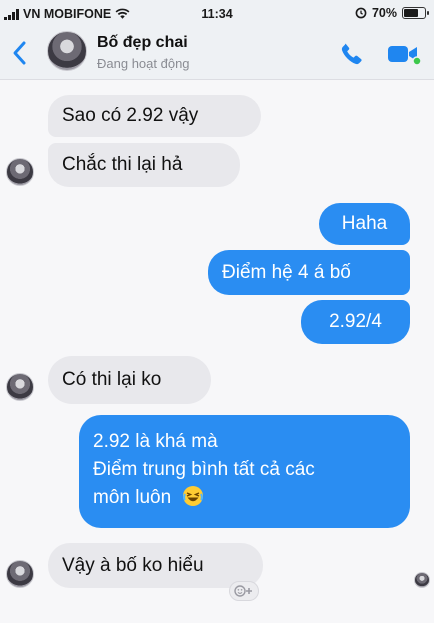 The width and height of the screenshot is (434, 623). Describe the element at coordinates (142, 43) in the screenshot. I see `contact-name: Bố đẹp chai` at that location.